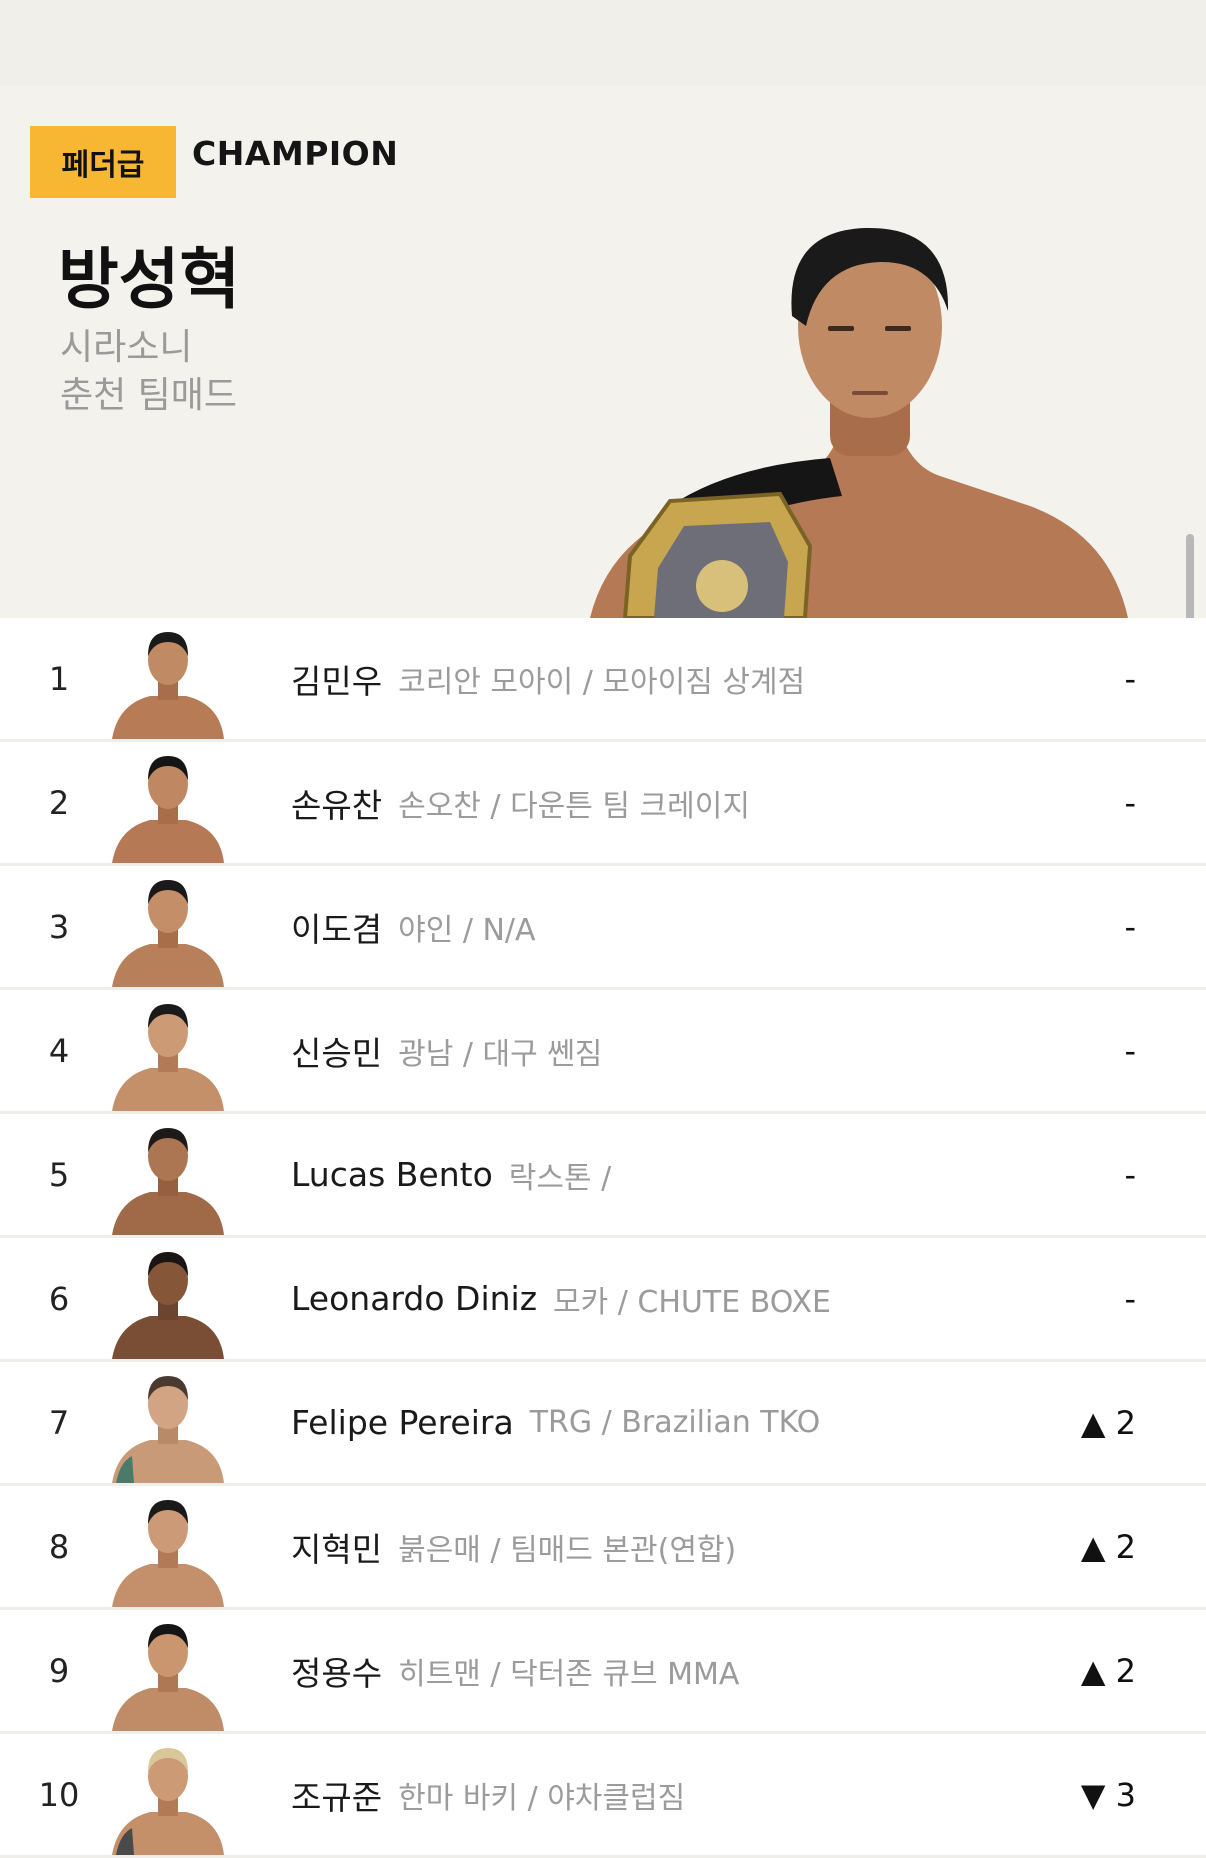  What do you see at coordinates (59, 1050) in the screenshot?
I see `rank-number: 4` at bounding box center [59, 1050].